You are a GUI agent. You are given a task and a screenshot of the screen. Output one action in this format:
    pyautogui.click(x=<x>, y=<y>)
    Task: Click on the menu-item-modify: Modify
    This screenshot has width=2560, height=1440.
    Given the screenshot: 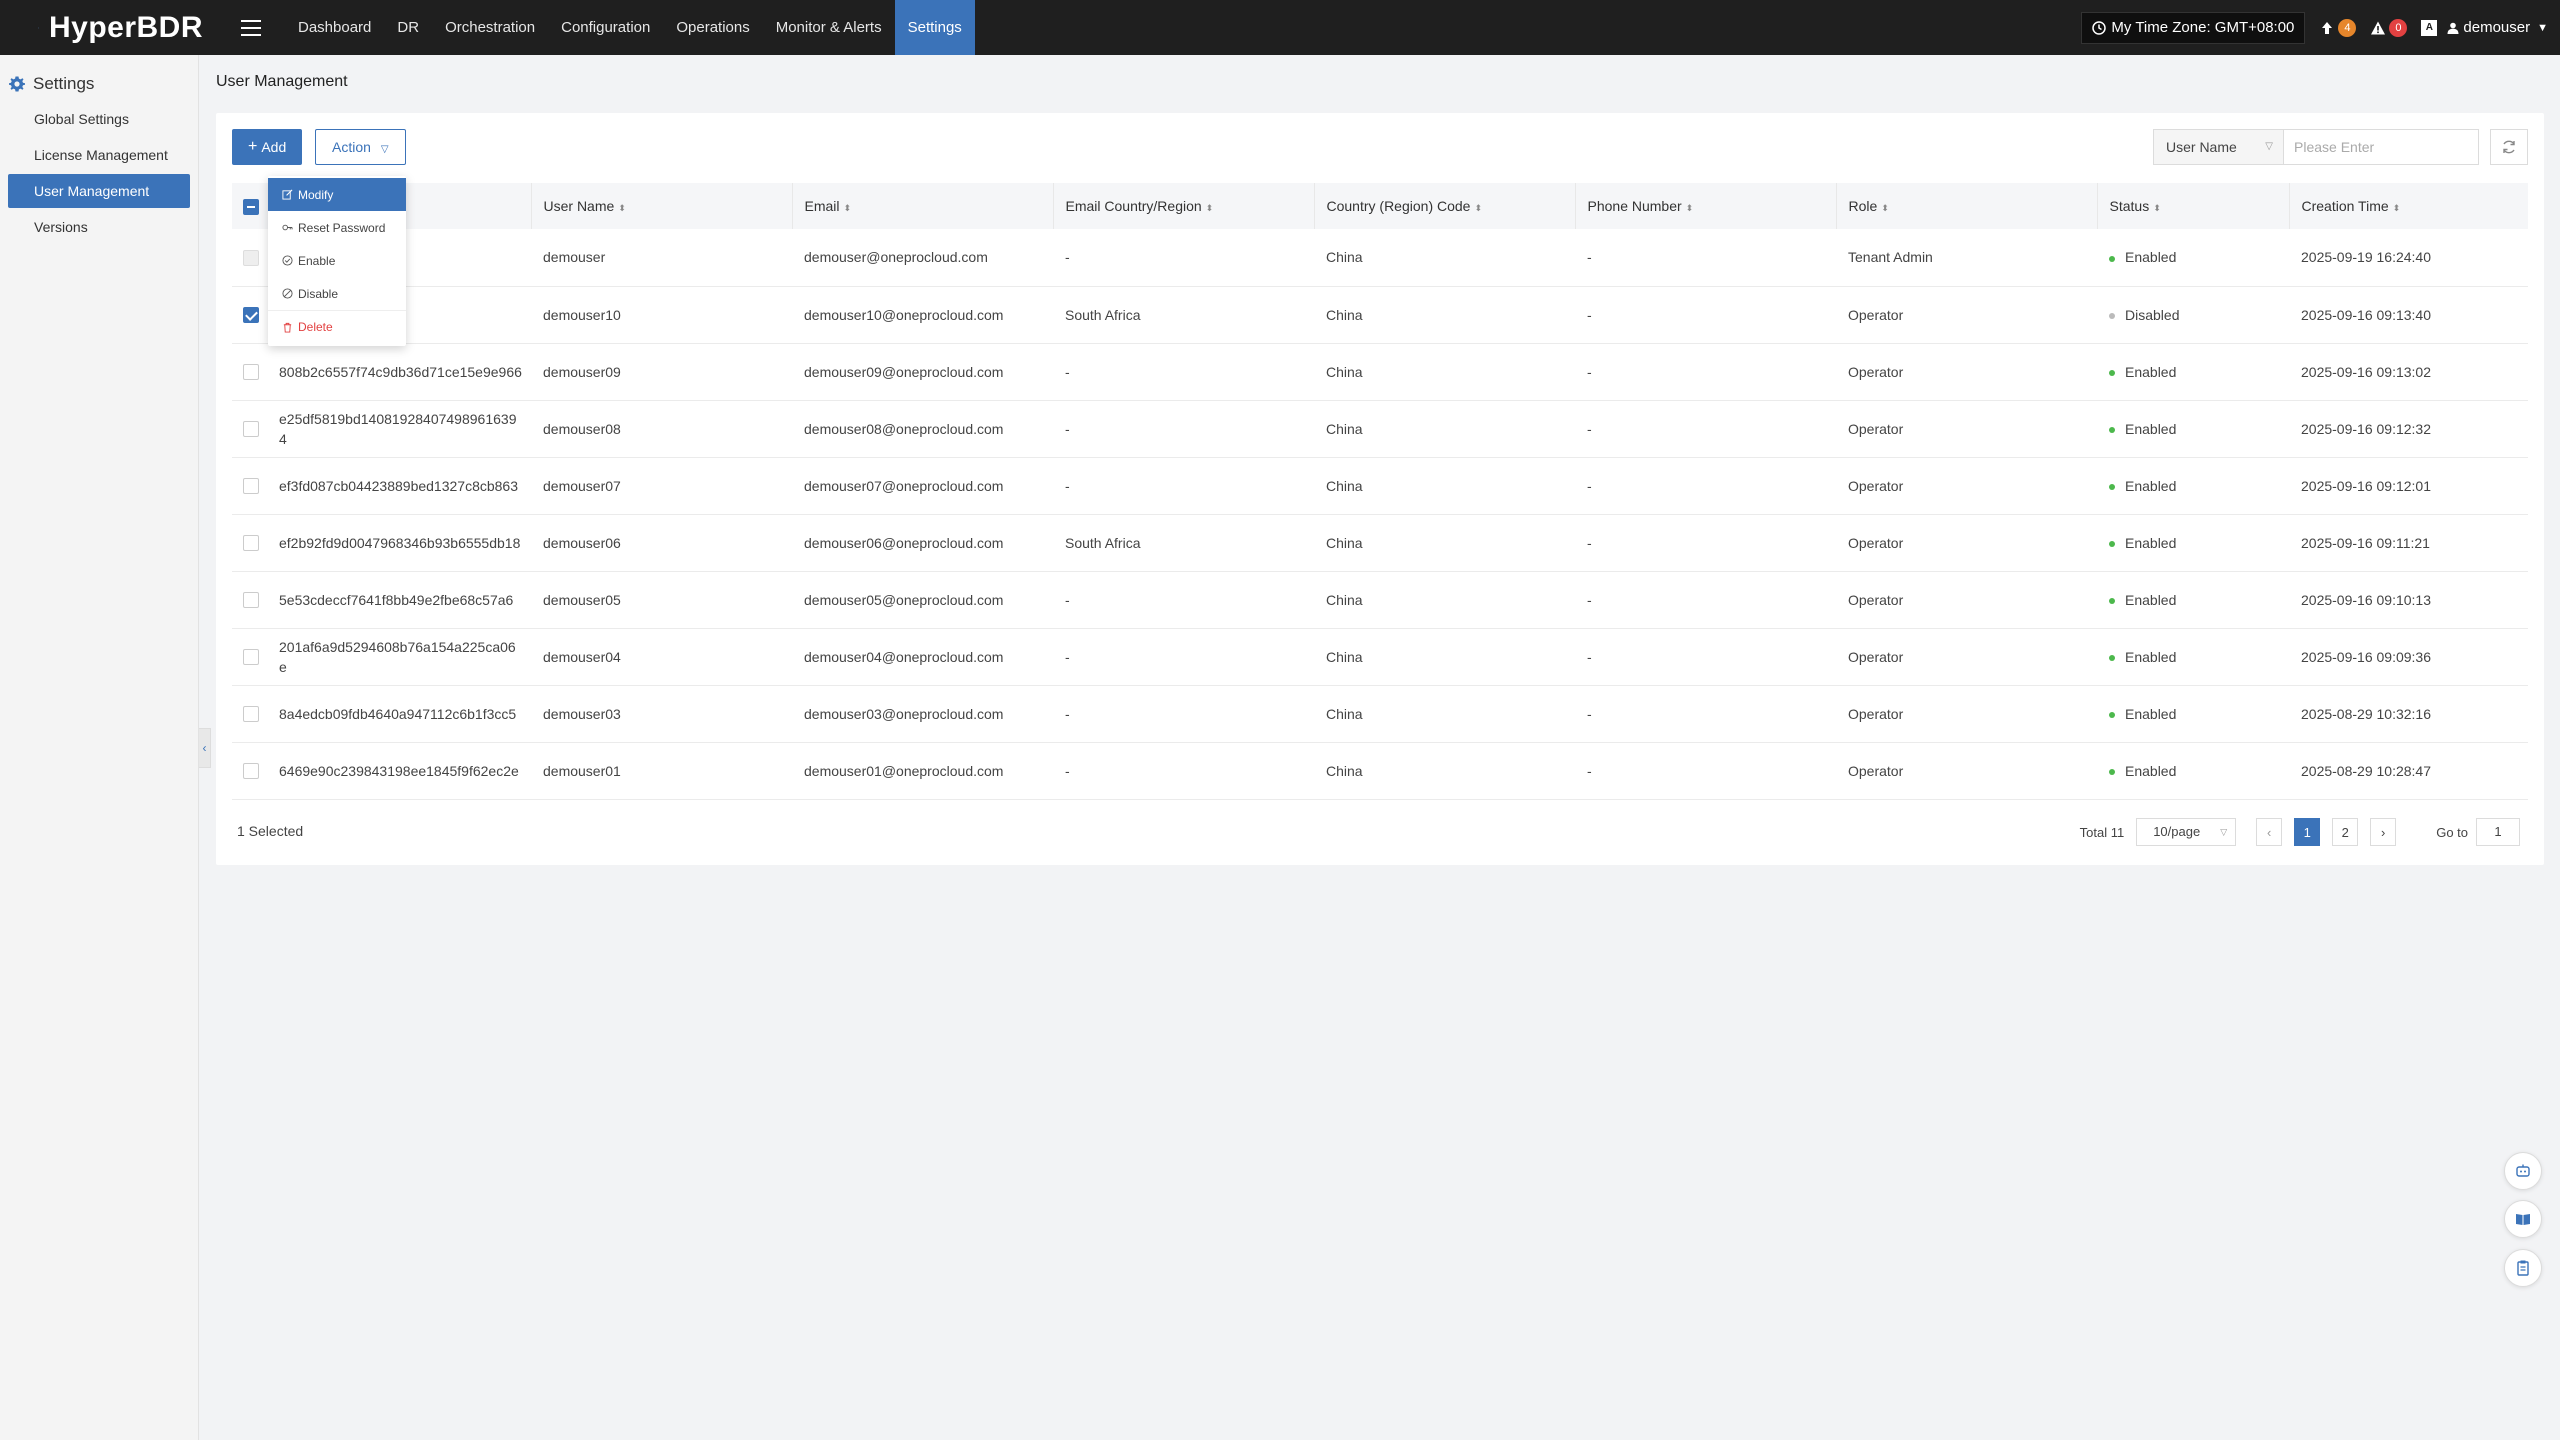 What is the action you would take?
    pyautogui.click(x=337, y=194)
    